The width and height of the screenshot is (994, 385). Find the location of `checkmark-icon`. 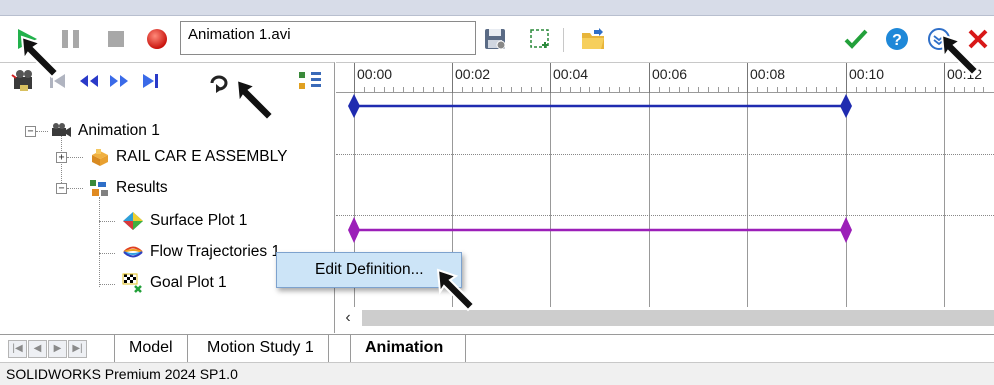

checkmark-icon is located at coordinates (856, 39).